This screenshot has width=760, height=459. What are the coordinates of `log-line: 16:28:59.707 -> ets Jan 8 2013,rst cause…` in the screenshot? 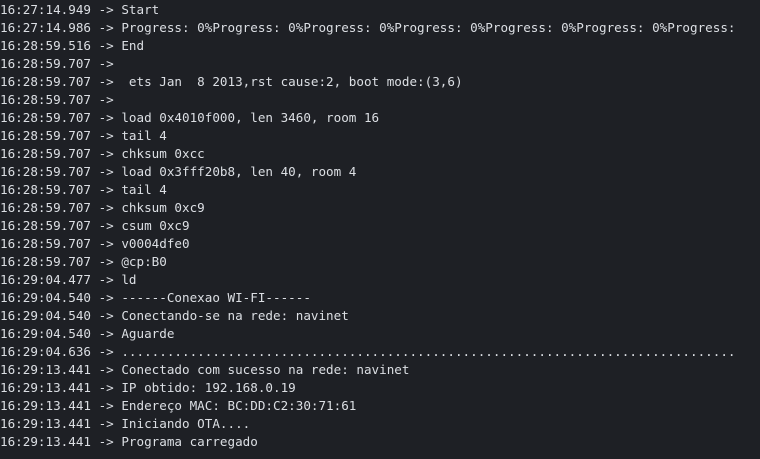 It's located at (380, 82).